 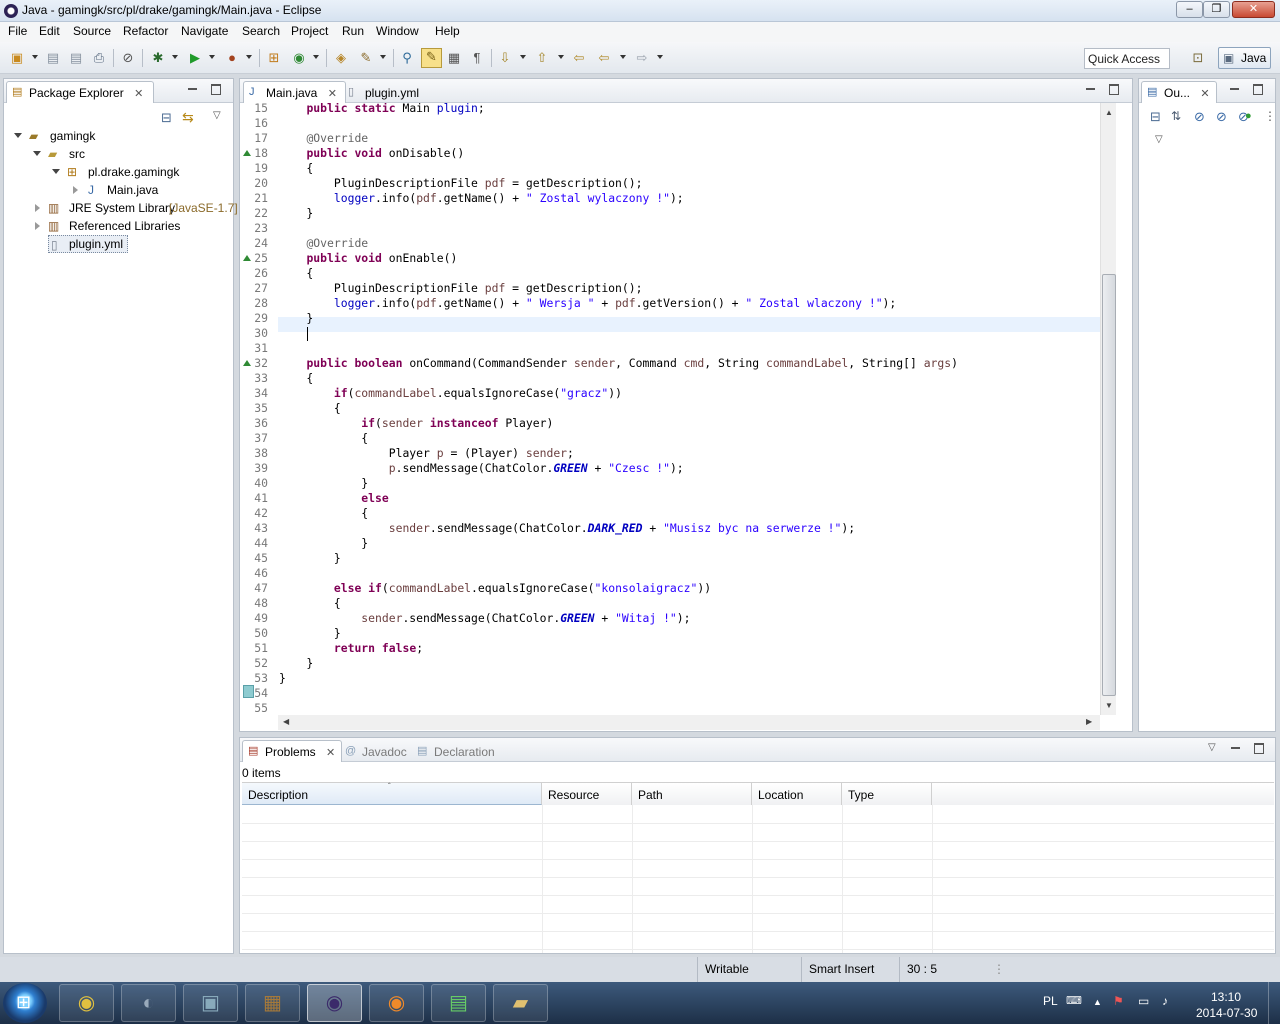 What do you see at coordinates (670, 648) in the screenshot?
I see `code-line: 51 return false;` at bounding box center [670, 648].